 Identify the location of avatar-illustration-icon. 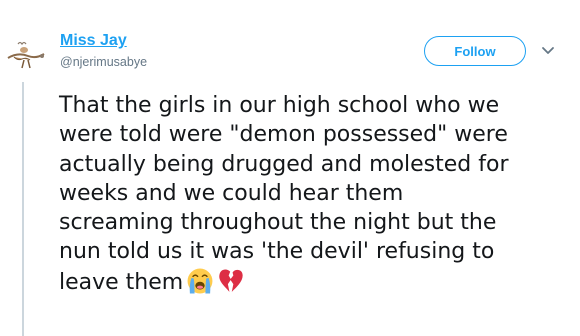
(26, 55).